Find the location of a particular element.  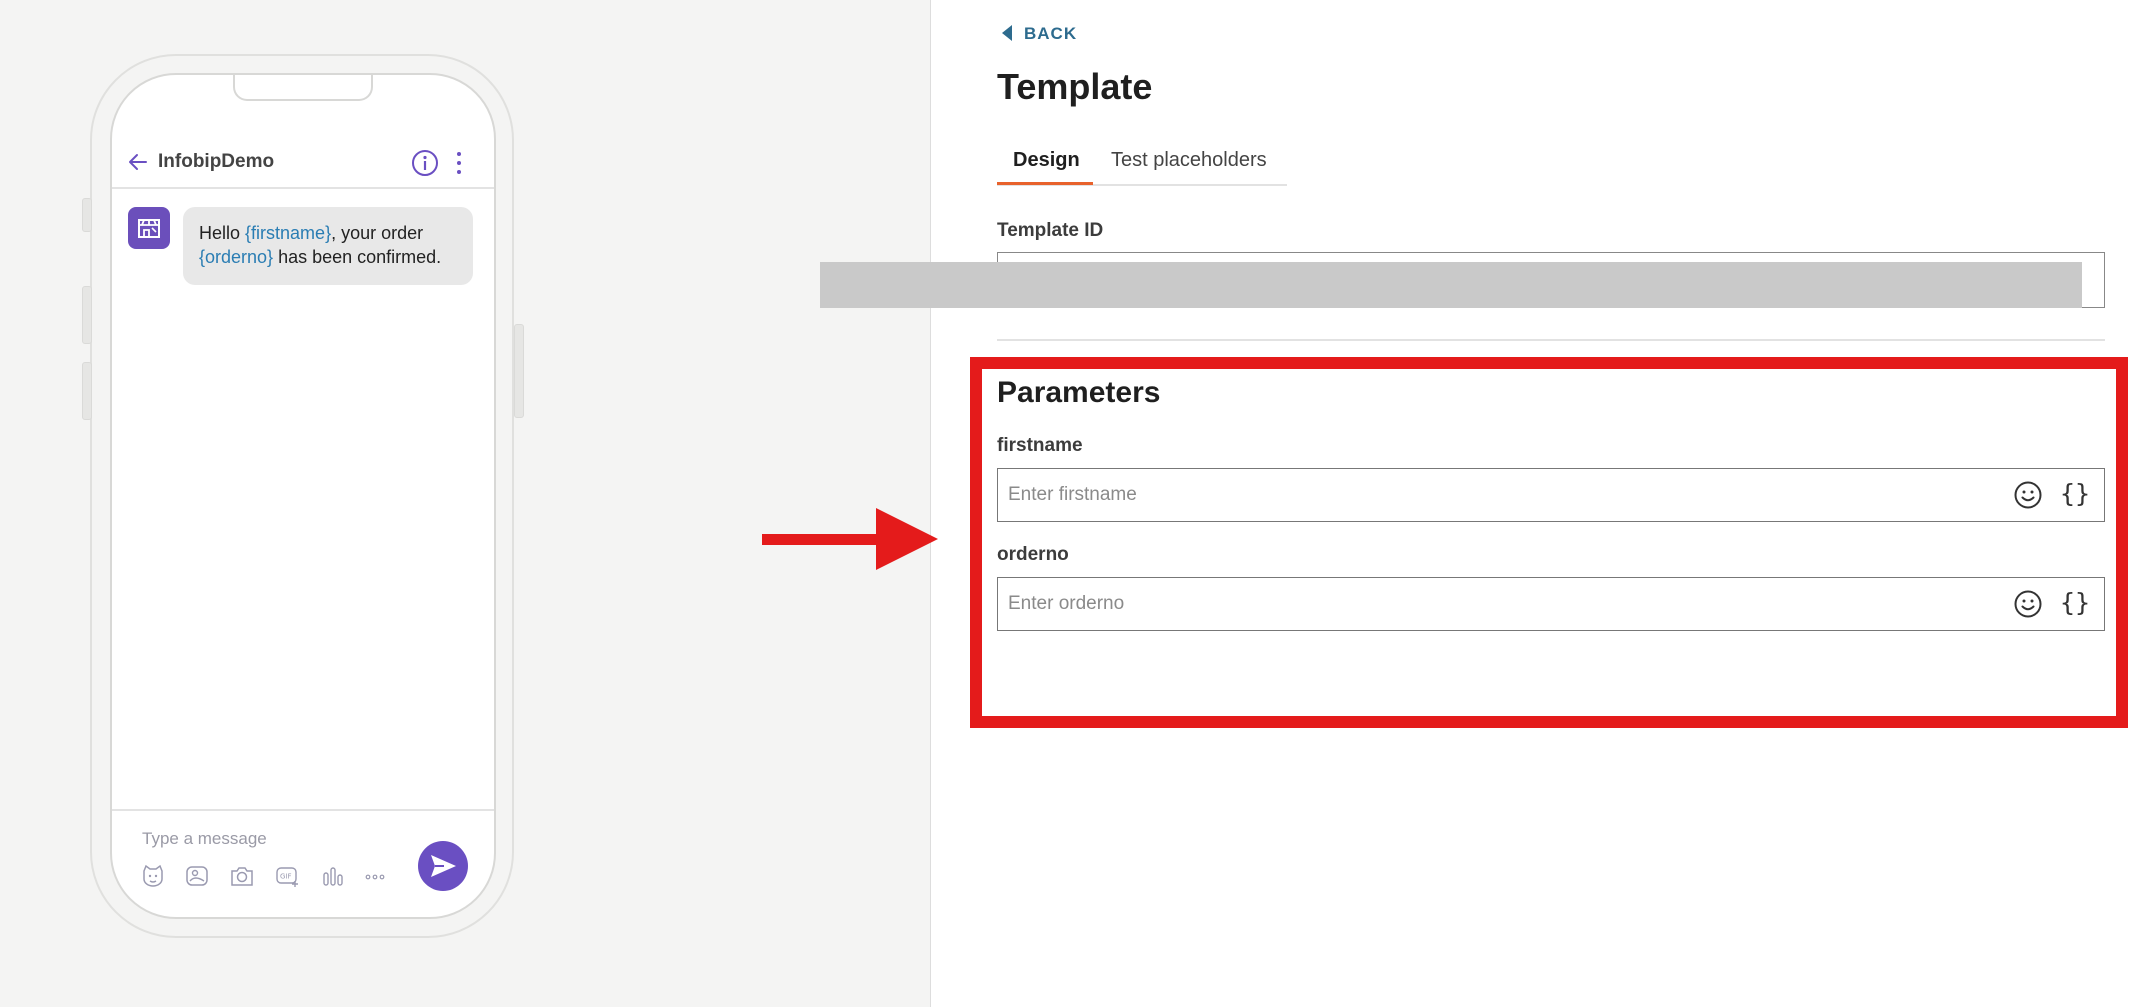

back-triangle-icon is located at coordinates (1007, 33).